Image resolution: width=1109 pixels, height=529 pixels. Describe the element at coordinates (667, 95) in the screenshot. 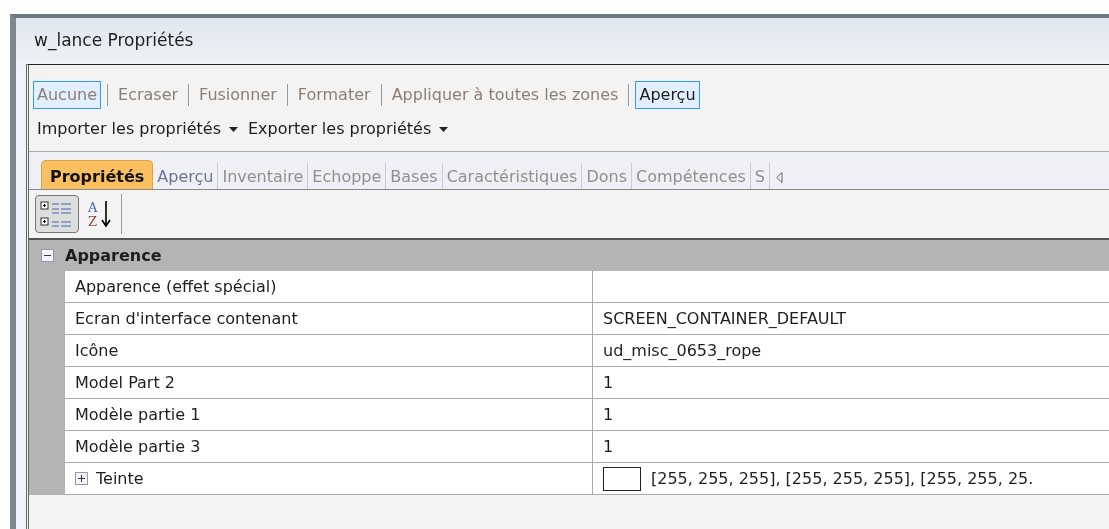

I see `toolbar-button: Aperçu` at that location.